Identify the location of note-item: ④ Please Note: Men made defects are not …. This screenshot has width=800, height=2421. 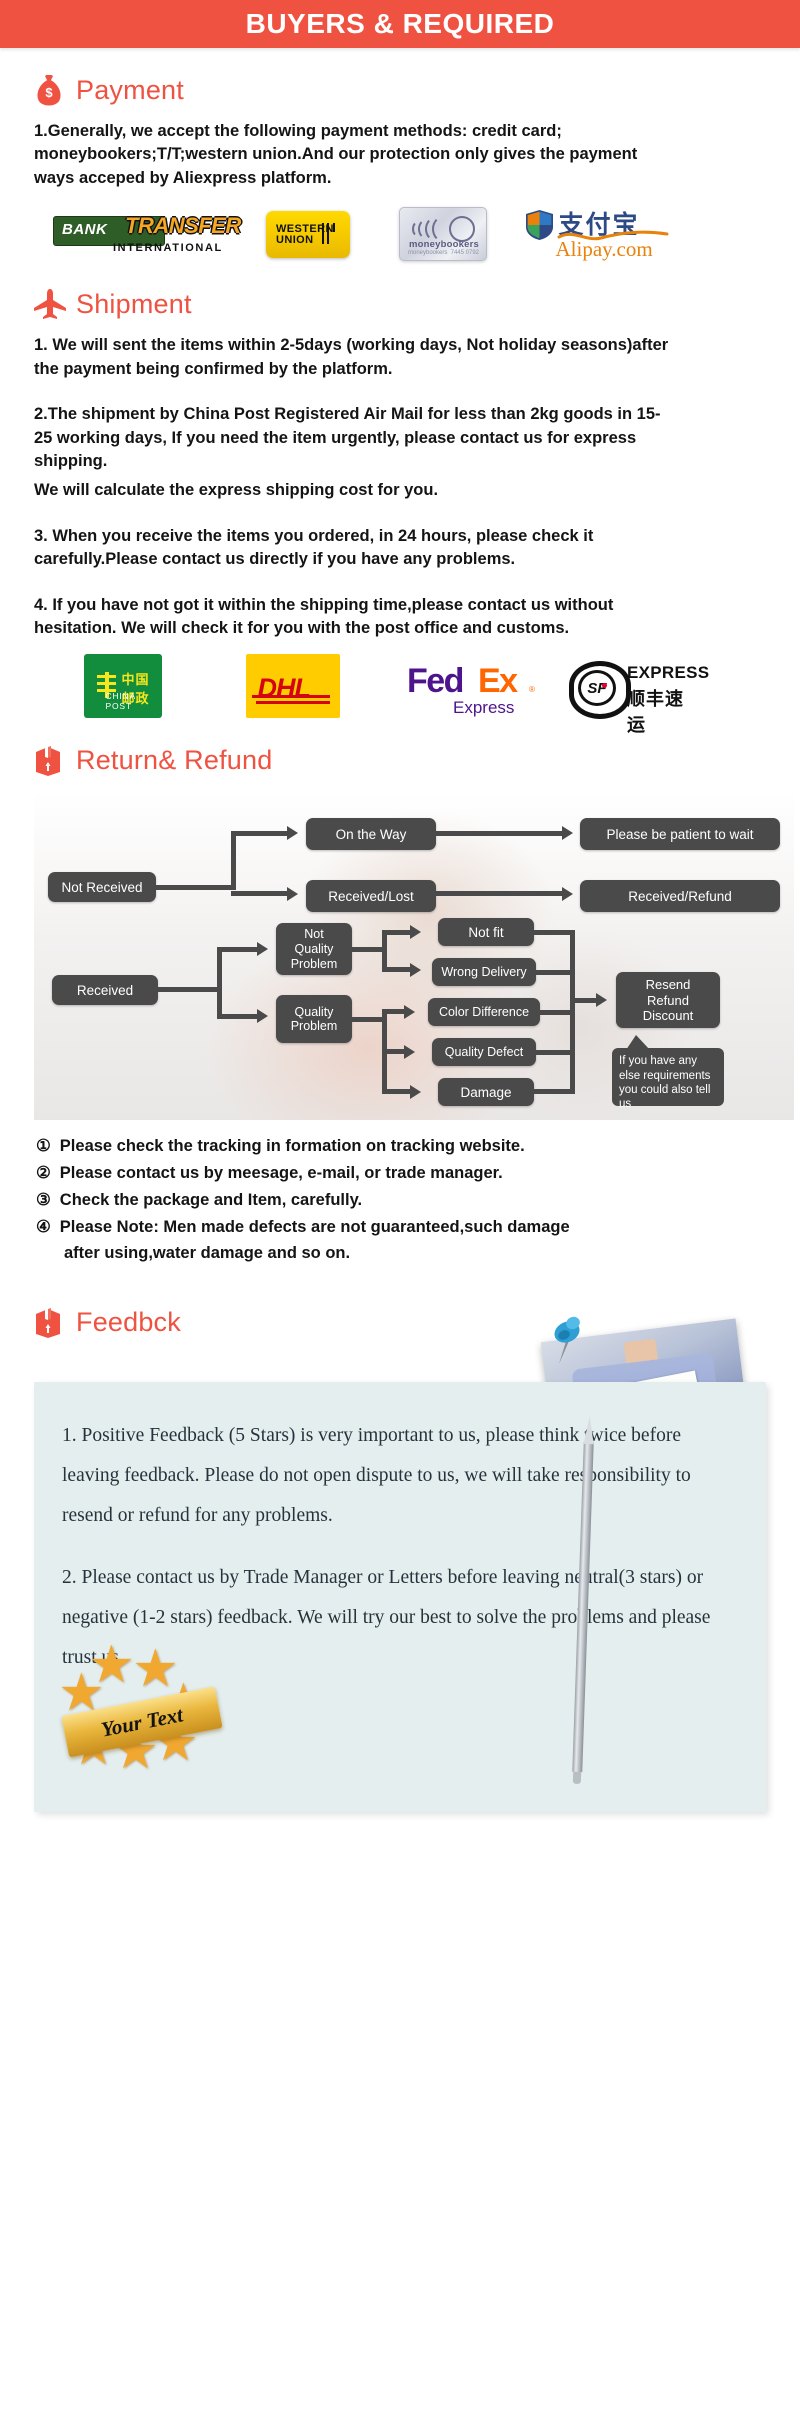
(401, 1227).